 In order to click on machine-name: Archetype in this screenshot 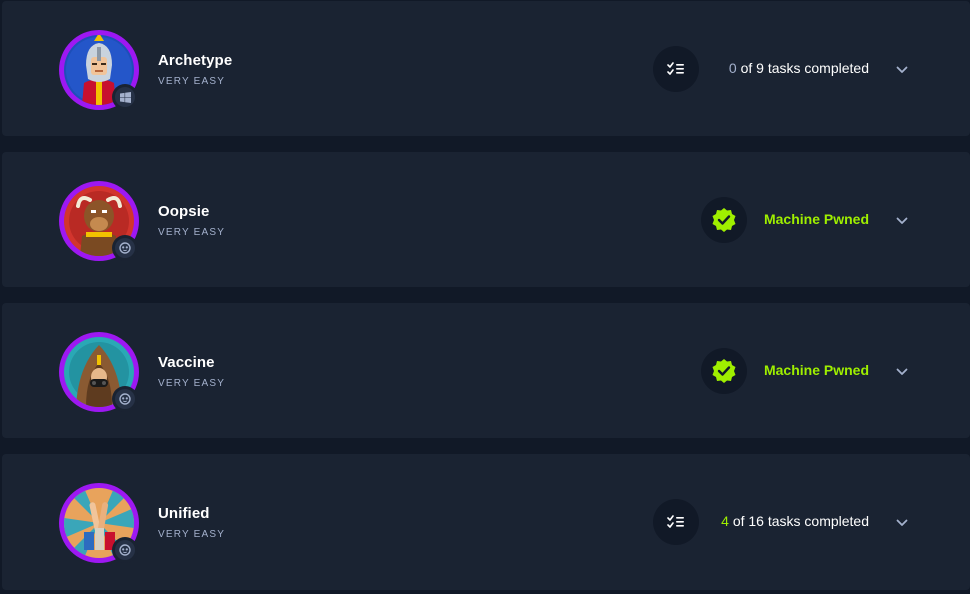, I will do `click(195, 60)`.